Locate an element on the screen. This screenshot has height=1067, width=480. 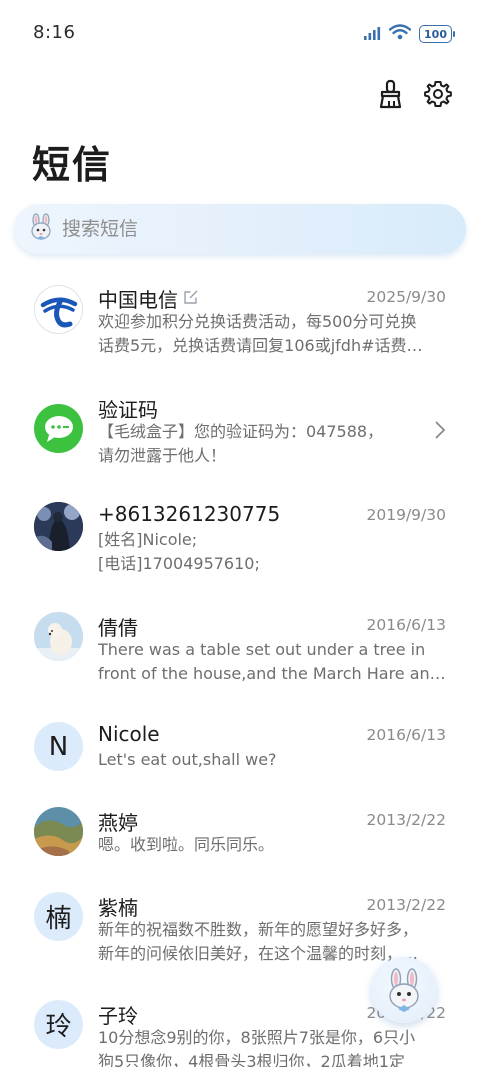
message-bubble-icon is located at coordinates (58, 428).